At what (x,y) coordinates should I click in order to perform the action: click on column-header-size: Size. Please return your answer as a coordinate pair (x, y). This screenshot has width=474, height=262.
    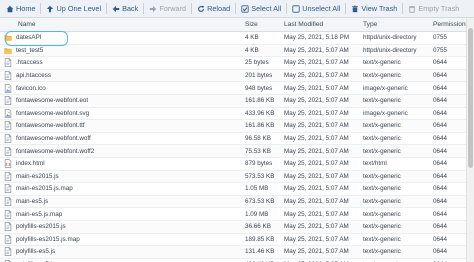
    Looking at the image, I should click on (264, 24).